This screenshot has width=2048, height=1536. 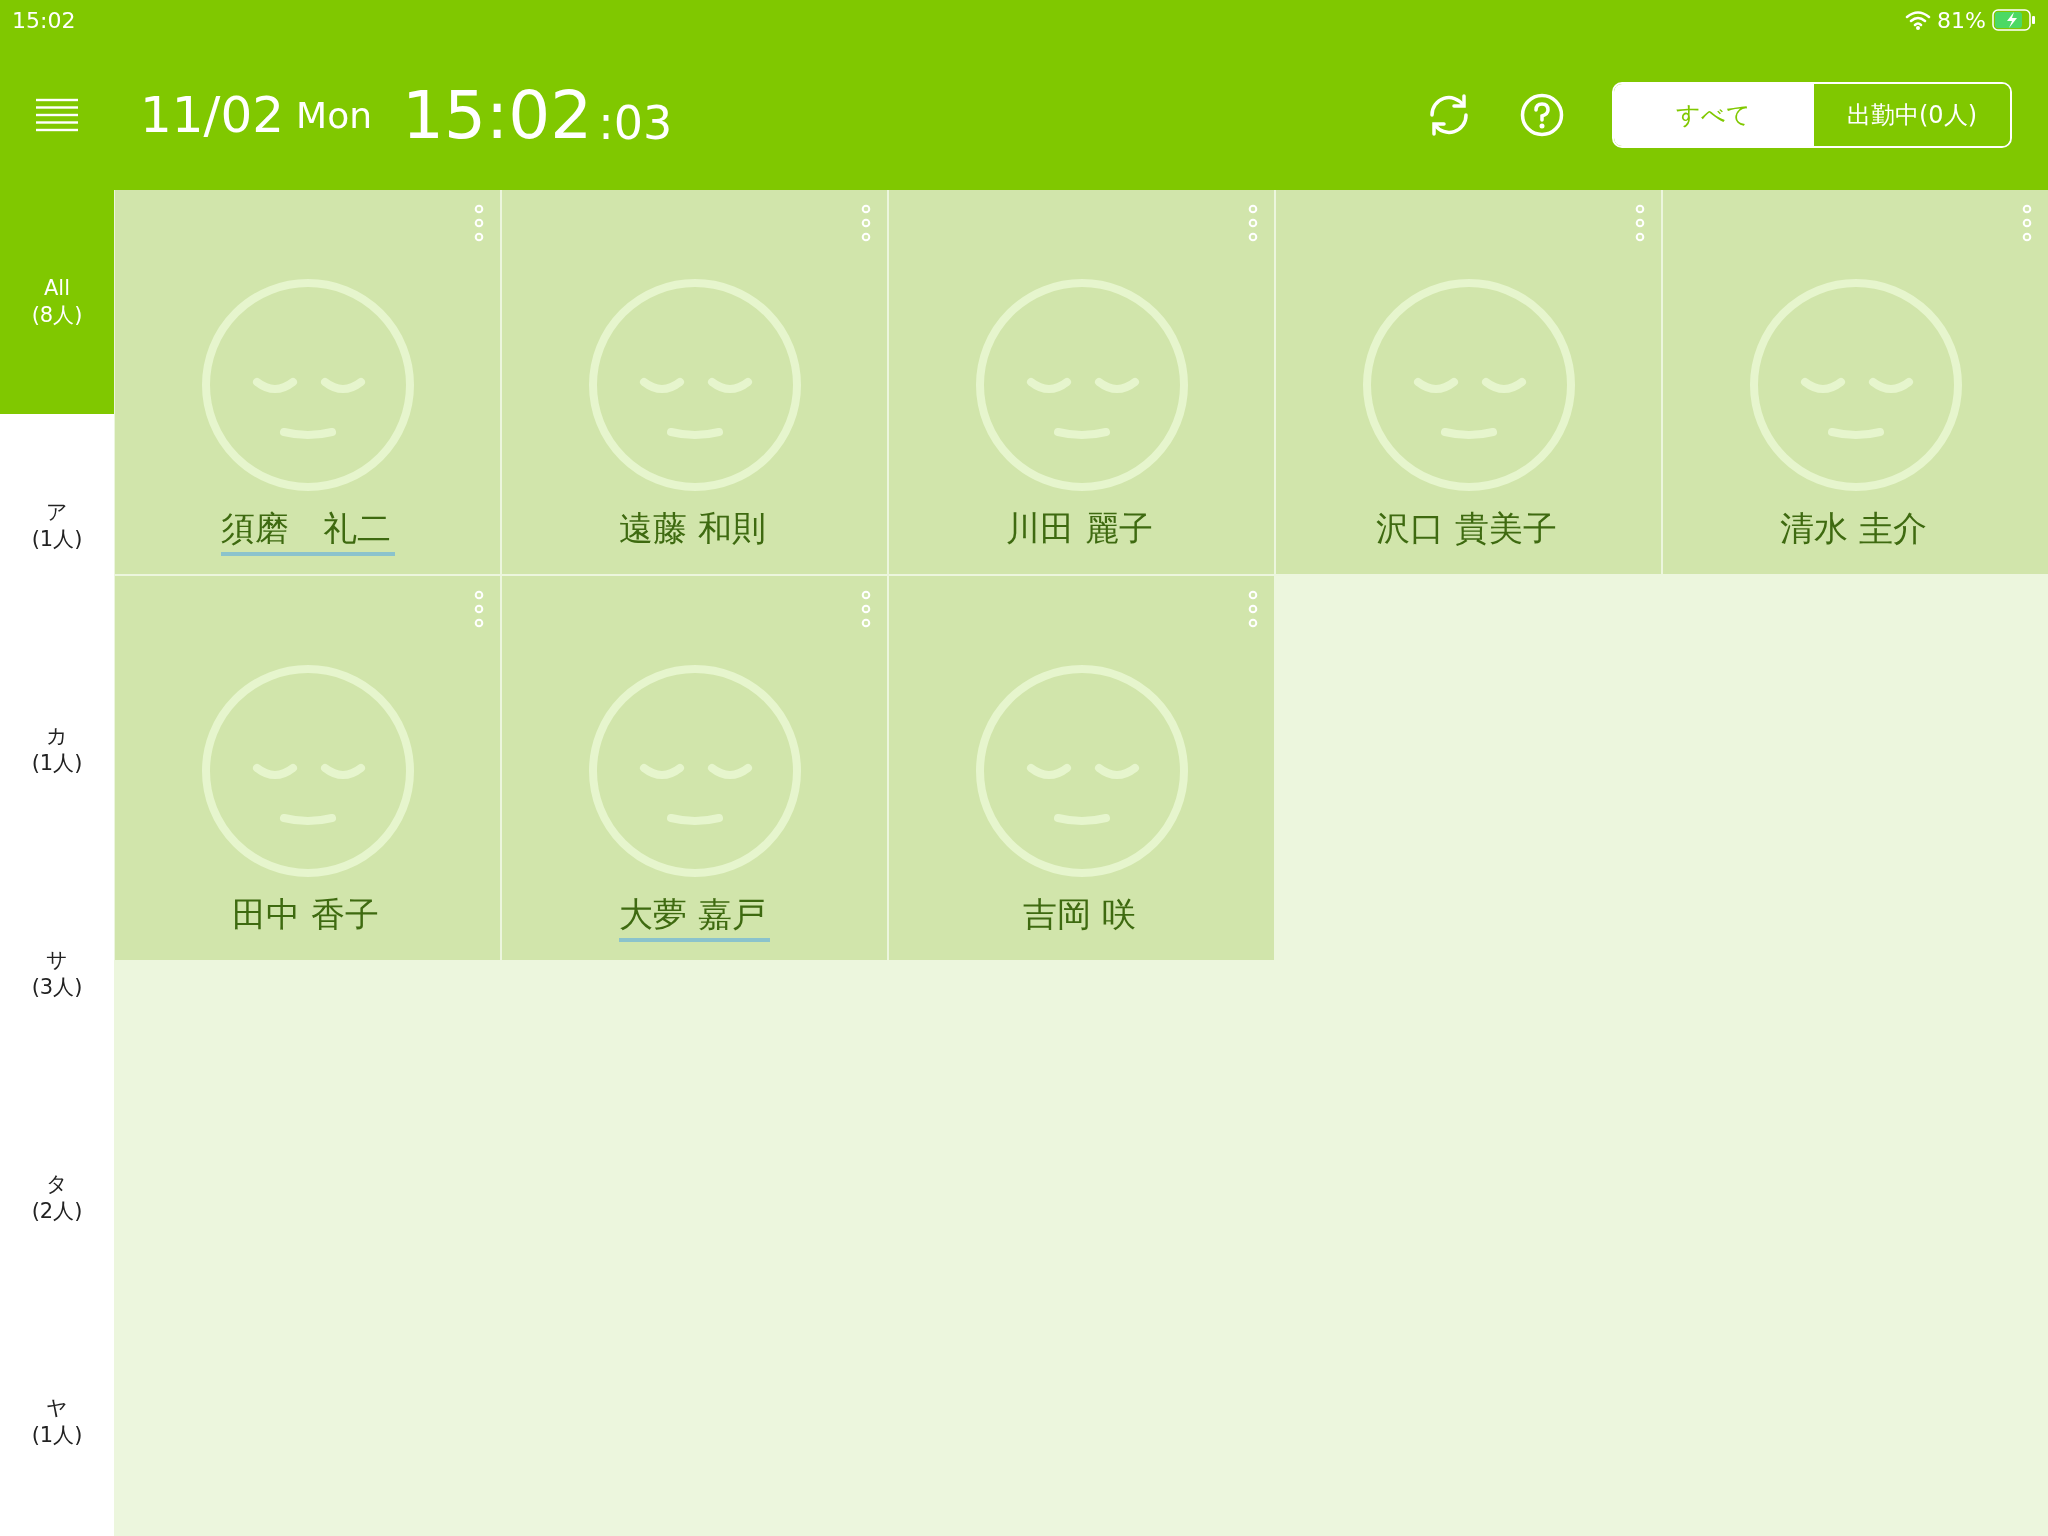 What do you see at coordinates (57, 115) in the screenshot?
I see `menu-icon` at bounding box center [57, 115].